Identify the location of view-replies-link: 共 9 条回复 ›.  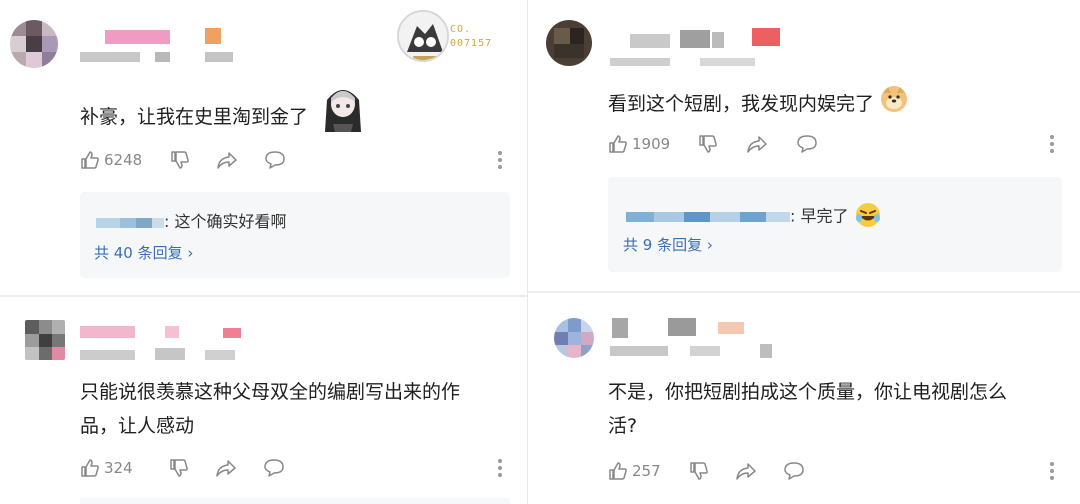
(668, 244).